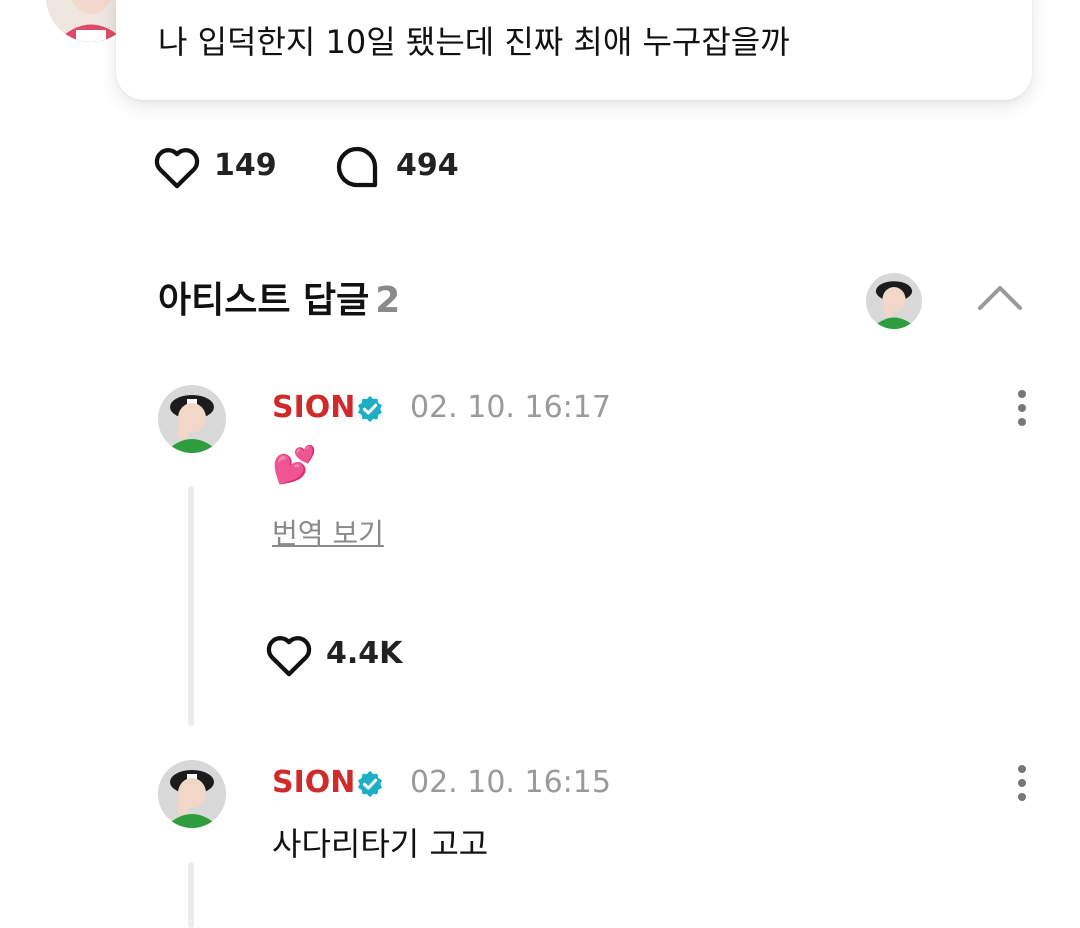  Describe the element at coordinates (245, 165) in the screenshot. I see `post-like-count: 149` at that location.